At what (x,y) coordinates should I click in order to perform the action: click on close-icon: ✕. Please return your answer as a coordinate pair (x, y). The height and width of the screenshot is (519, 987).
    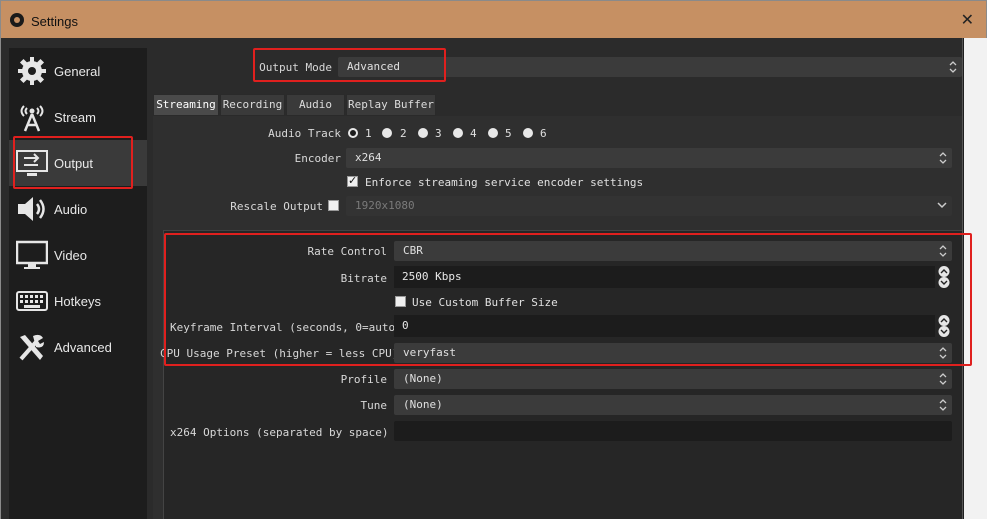
    Looking at the image, I should click on (967, 19).